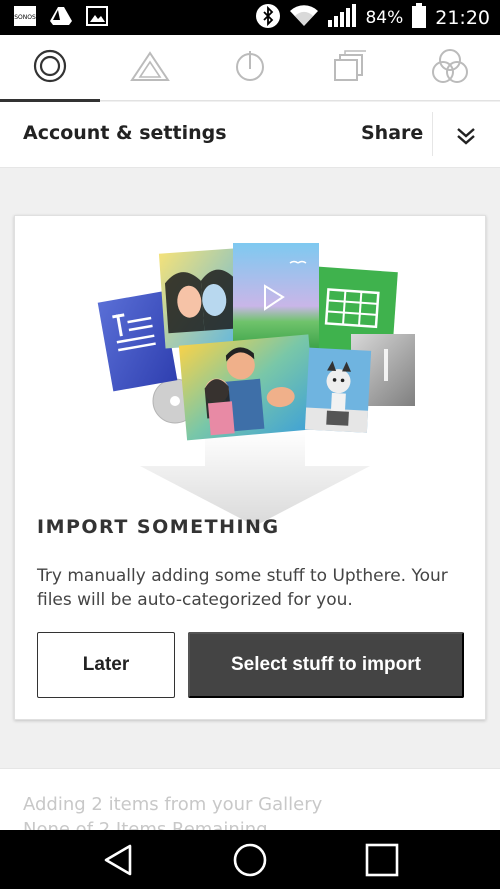 The image size is (500, 889). What do you see at coordinates (250, 135) in the screenshot?
I see `header: Account & settings Share` at bounding box center [250, 135].